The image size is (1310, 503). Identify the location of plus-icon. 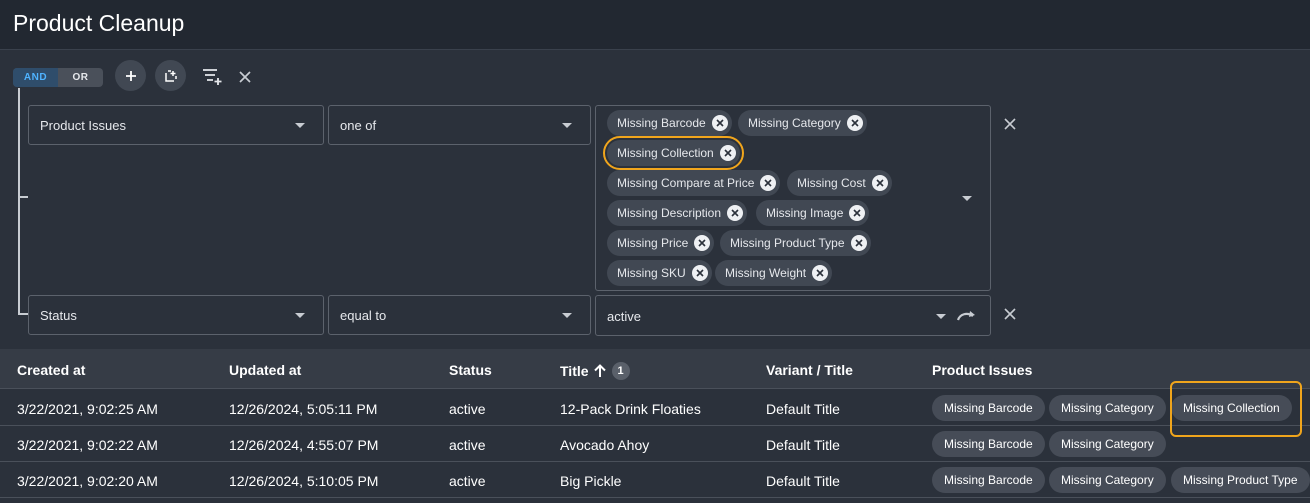
(130, 75).